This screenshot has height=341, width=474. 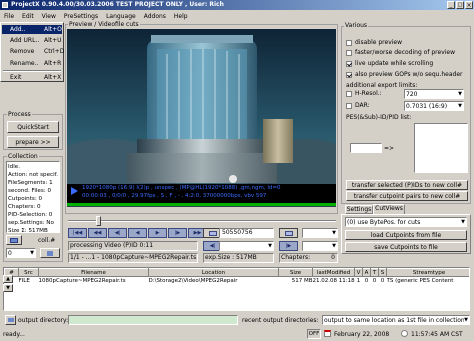 What do you see at coordinates (441, 148) in the screenshot?
I see `pid-list` at bounding box center [441, 148].